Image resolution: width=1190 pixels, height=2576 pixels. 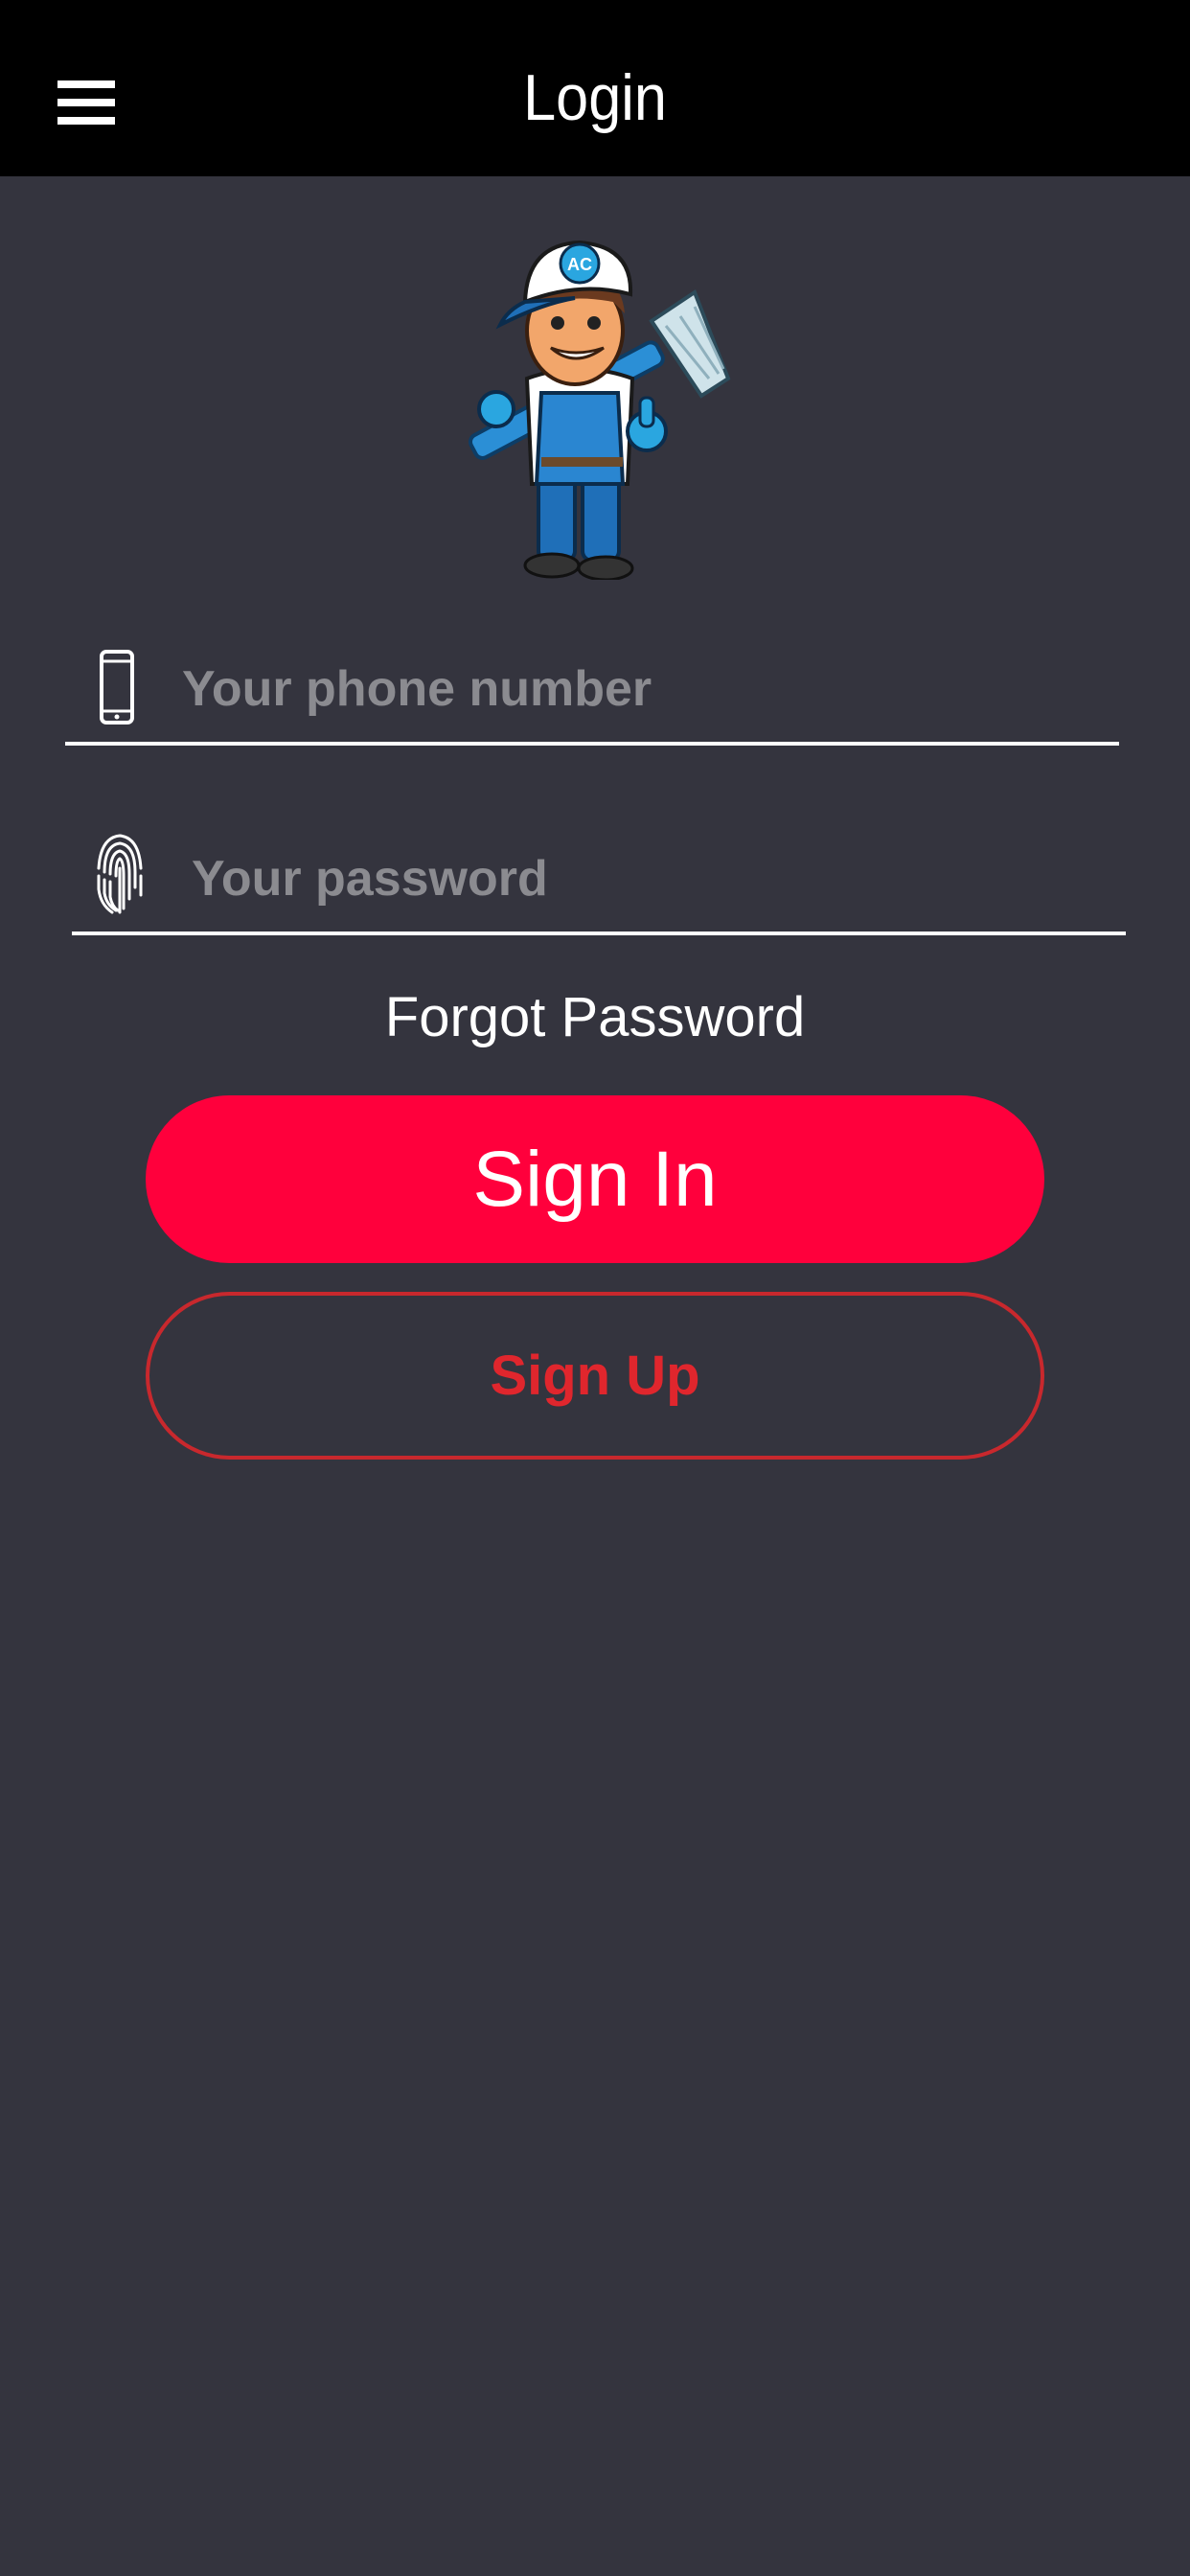 I want to click on password-field, so click(x=599, y=882).